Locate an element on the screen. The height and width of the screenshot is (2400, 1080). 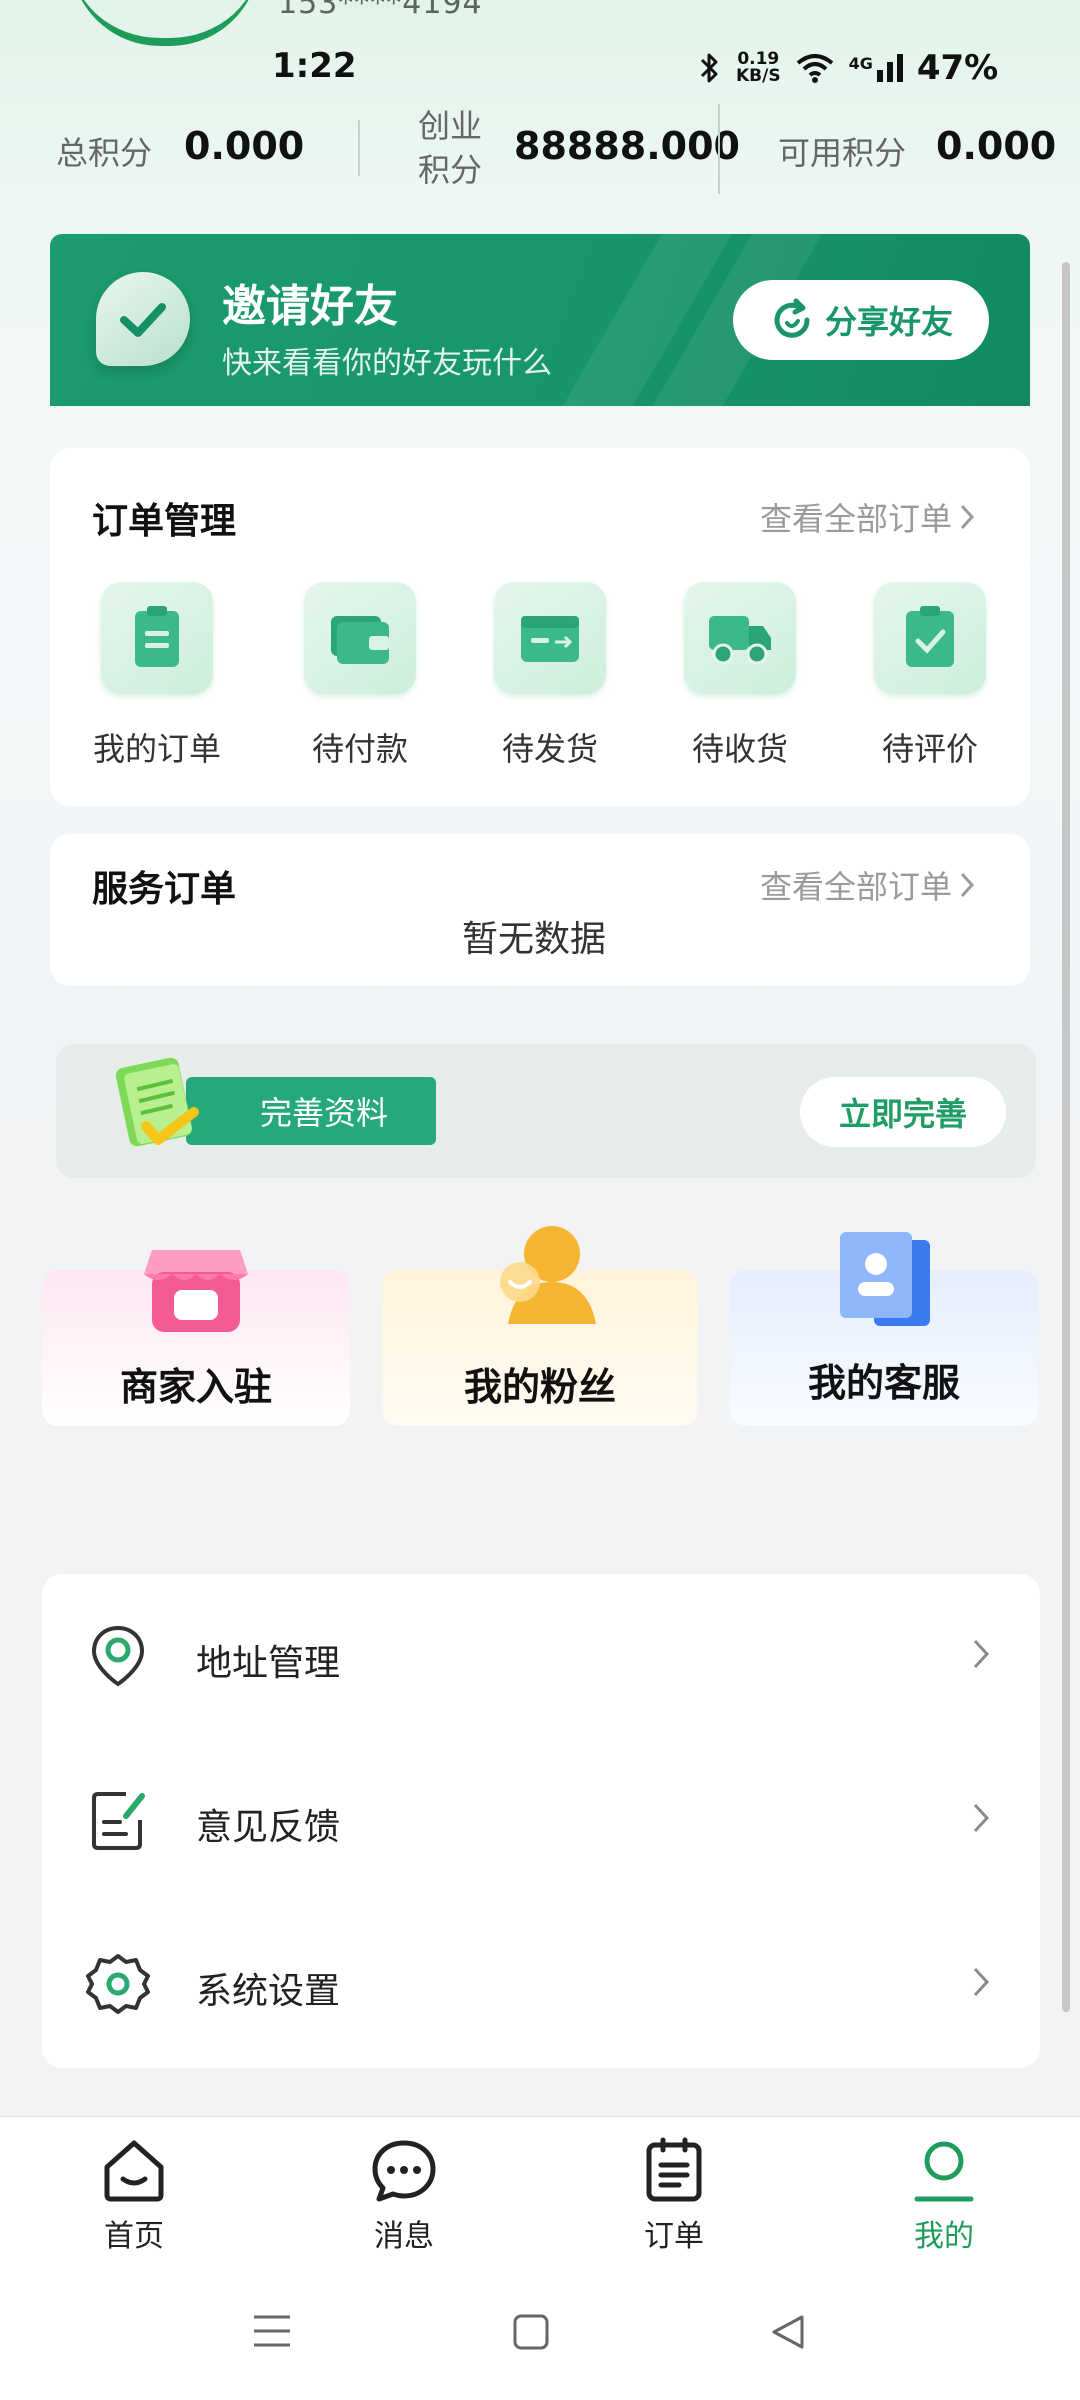
points-summary: 总积分 0.000 创业 积分 88888.000 可用积分 0.000 is located at coordinates (540, 150).